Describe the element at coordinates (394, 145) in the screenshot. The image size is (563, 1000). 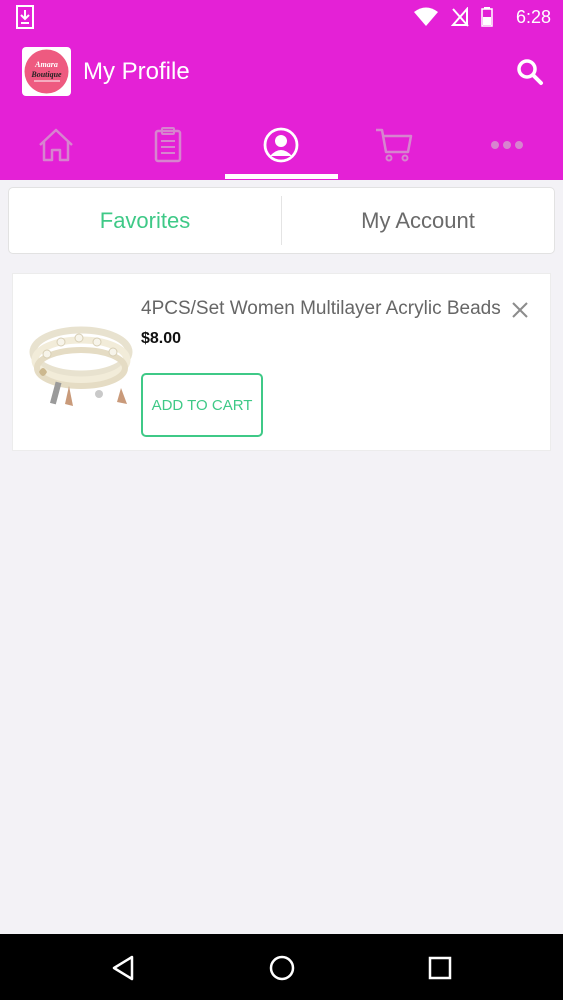
I see `cart-icon` at that location.